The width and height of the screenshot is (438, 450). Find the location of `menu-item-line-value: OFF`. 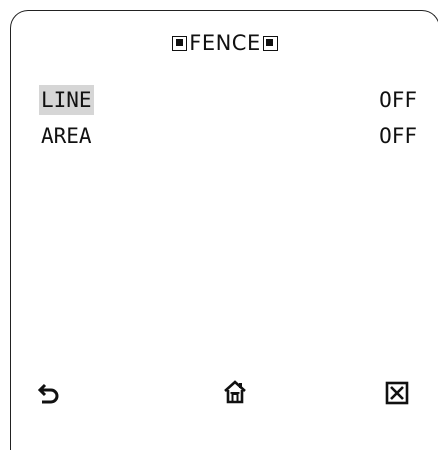

menu-item-line-value: OFF is located at coordinates (398, 100).